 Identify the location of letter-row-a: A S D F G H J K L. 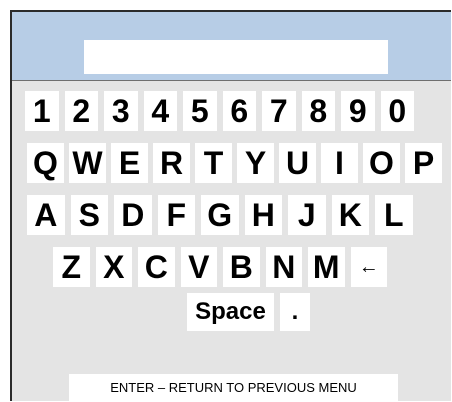
(220, 215).